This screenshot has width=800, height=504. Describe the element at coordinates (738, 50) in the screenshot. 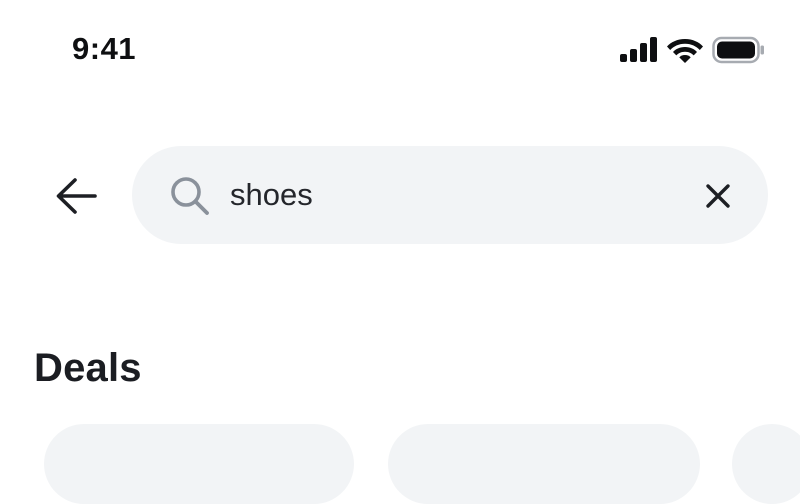

I see `battery-icon` at that location.